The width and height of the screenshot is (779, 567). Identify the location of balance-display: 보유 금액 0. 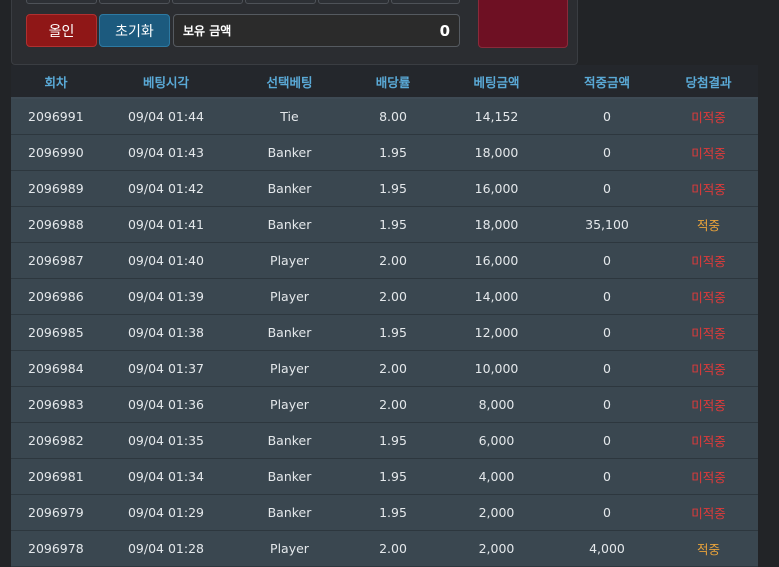
(316, 30).